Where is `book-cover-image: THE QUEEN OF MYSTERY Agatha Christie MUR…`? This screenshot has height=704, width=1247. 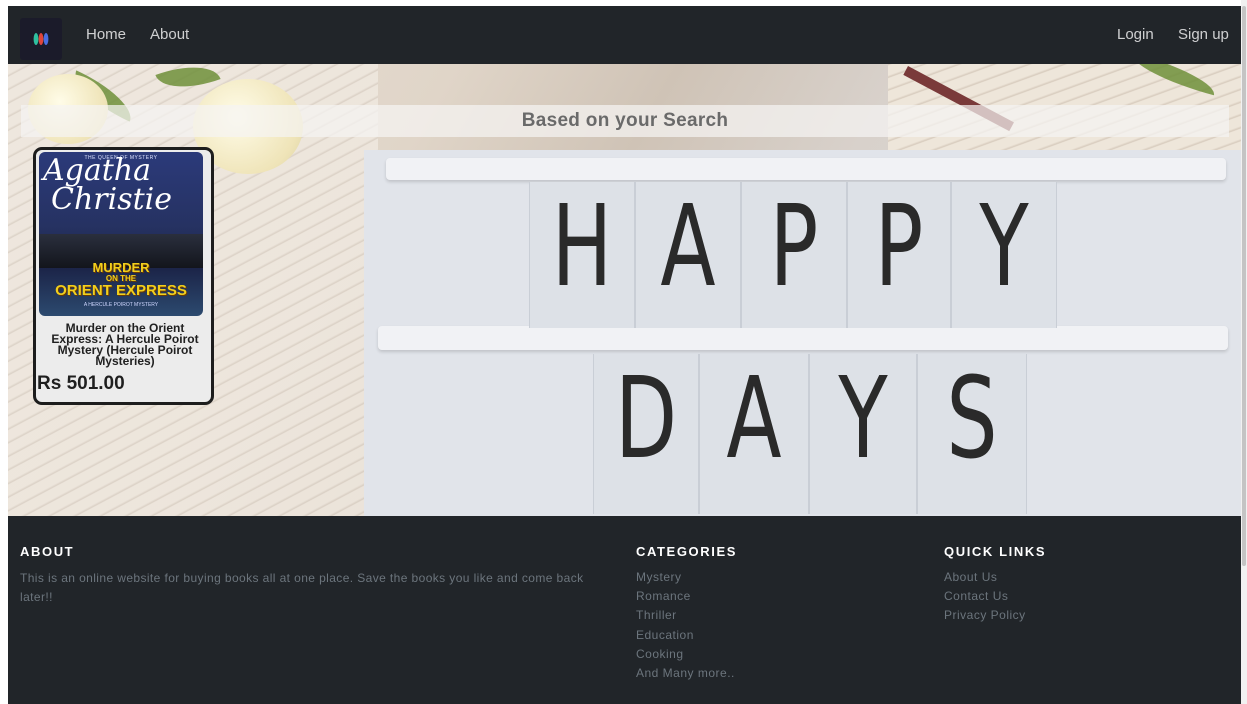 book-cover-image: THE QUEEN OF MYSTERY Agatha Christie MUR… is located at coordinates (121, 234).